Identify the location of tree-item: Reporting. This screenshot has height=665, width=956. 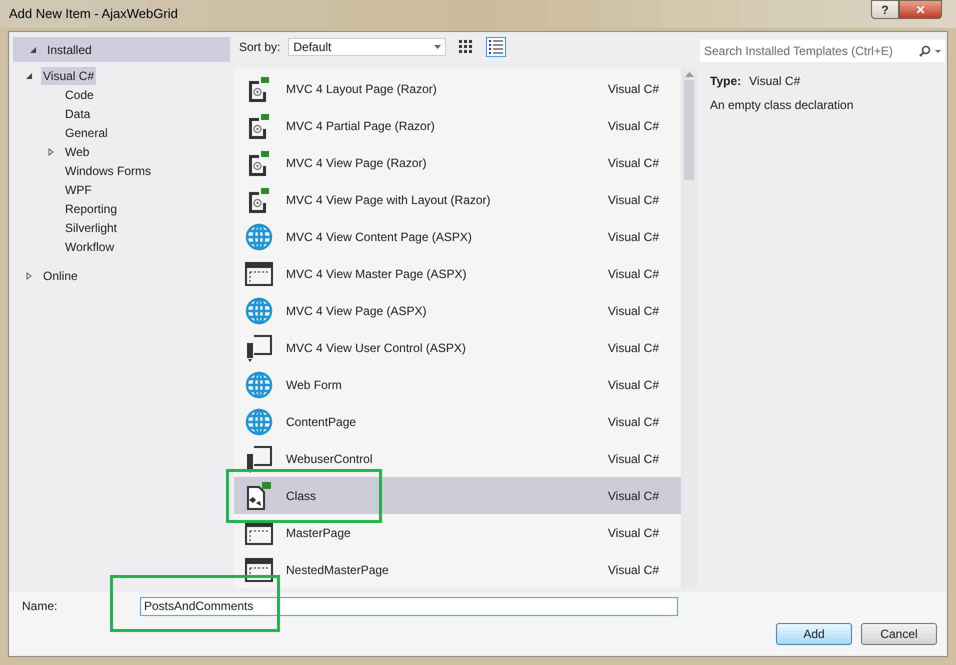
(91, 209).